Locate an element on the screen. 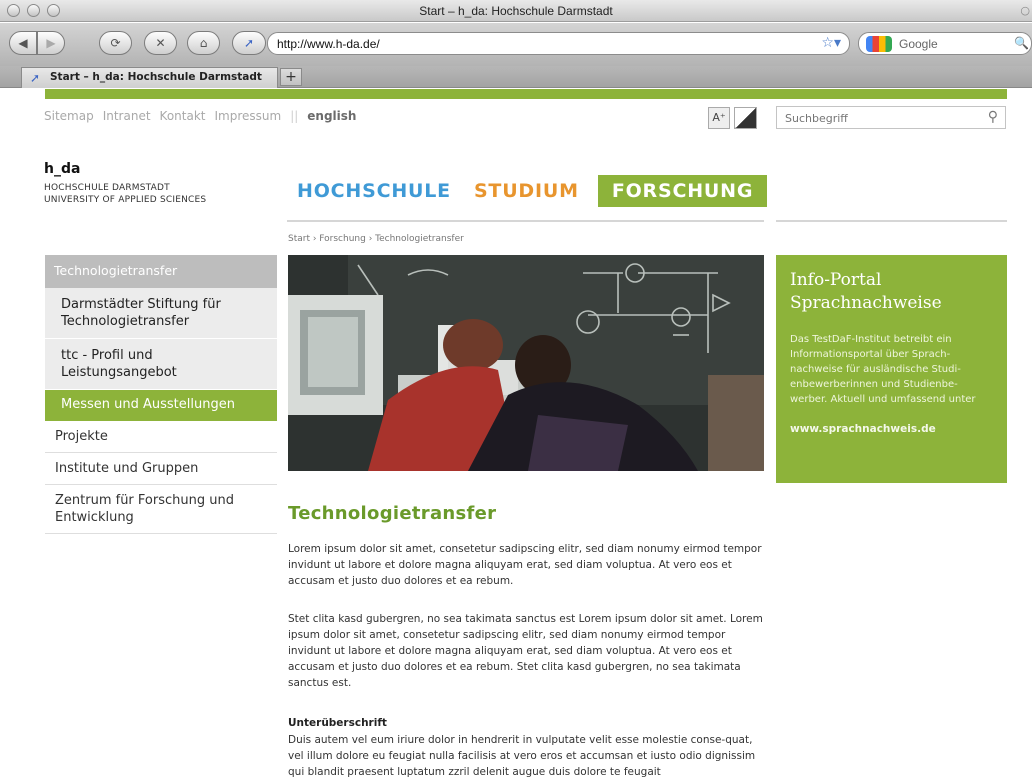 The image size is (1032, 781). window-titlebar: Start – h_da: Hochschule Darmstadt ○ is located at coordinates (516, 11).